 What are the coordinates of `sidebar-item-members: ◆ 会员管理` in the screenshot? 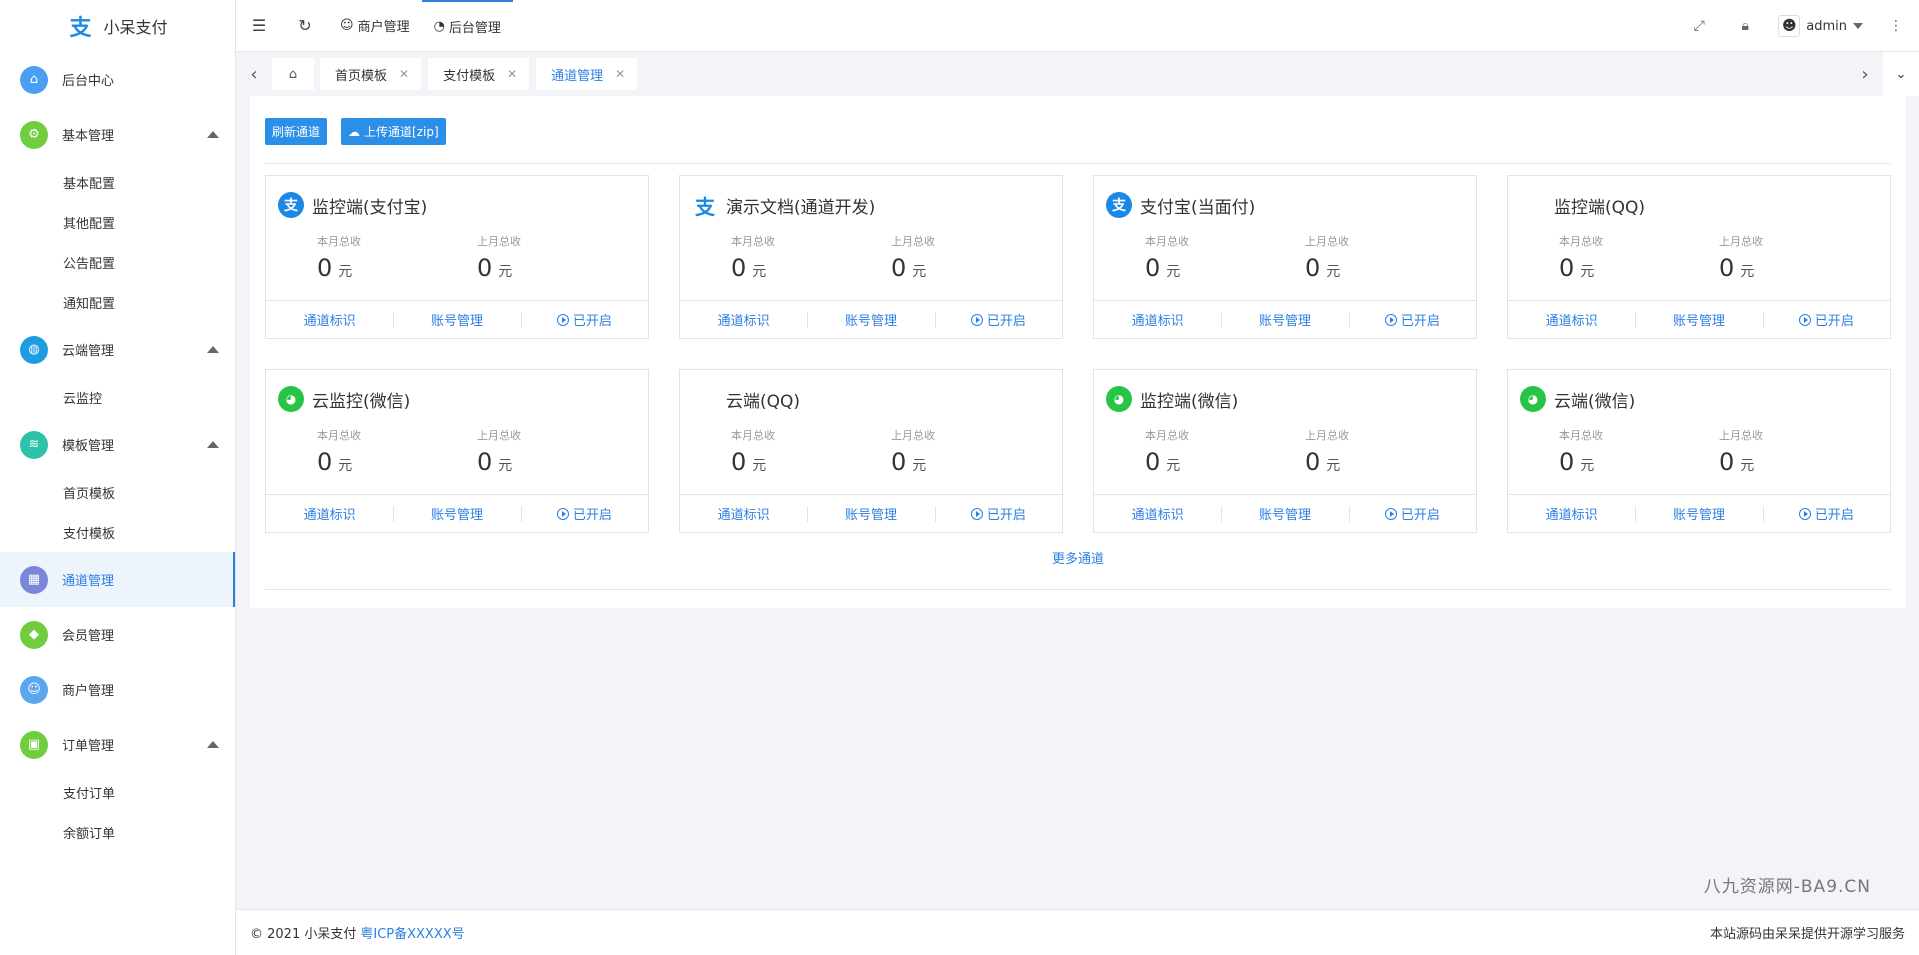 It's located at (117, 634).